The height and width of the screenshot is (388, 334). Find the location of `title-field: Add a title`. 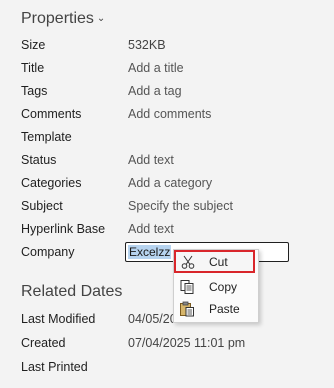

title-field: Add a title is located at coordinates (156, 68).